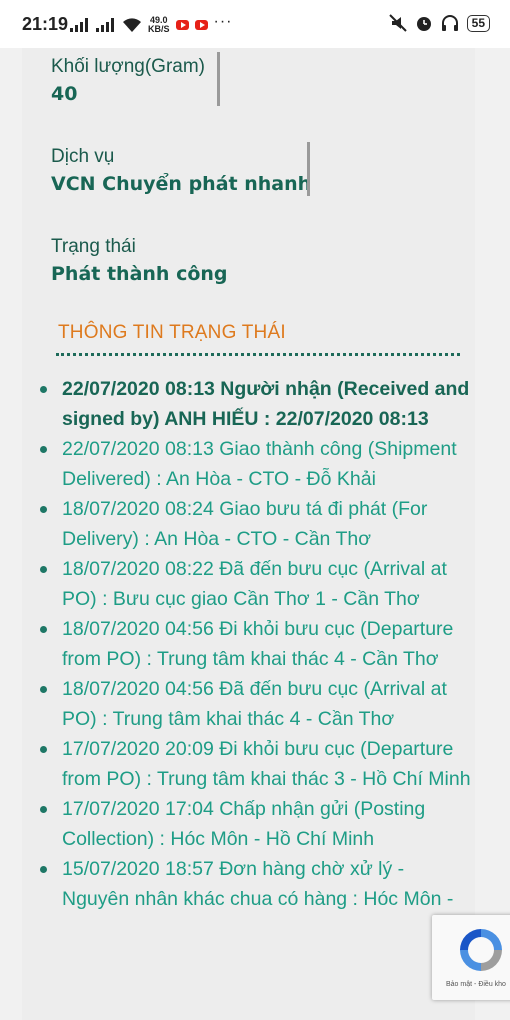  I want to click on signal-icon, so click(79, 25).